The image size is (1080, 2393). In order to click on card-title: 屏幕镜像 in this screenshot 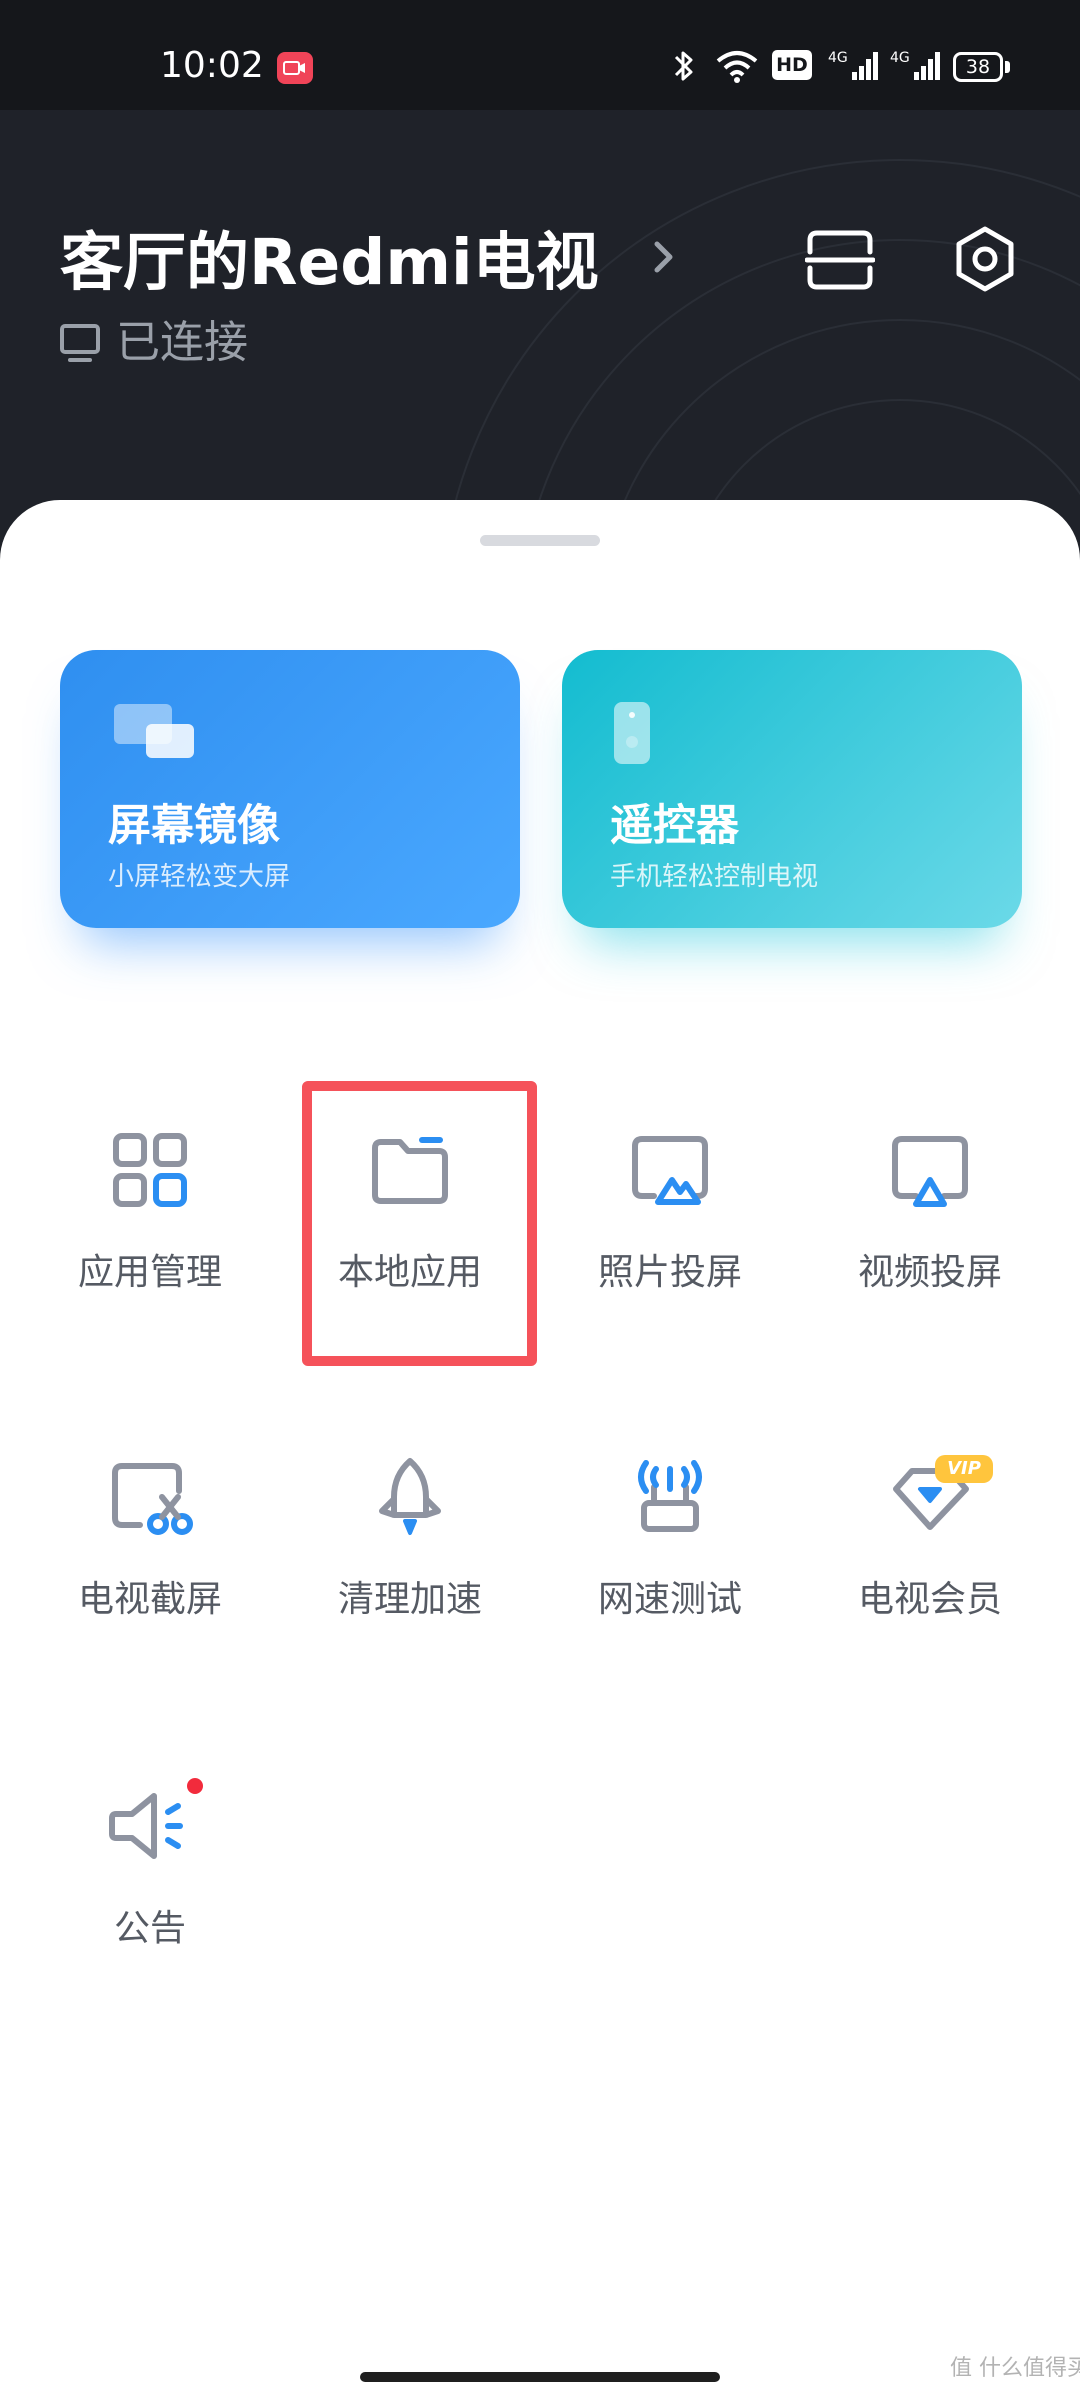, I will do `click(194, 826)`.